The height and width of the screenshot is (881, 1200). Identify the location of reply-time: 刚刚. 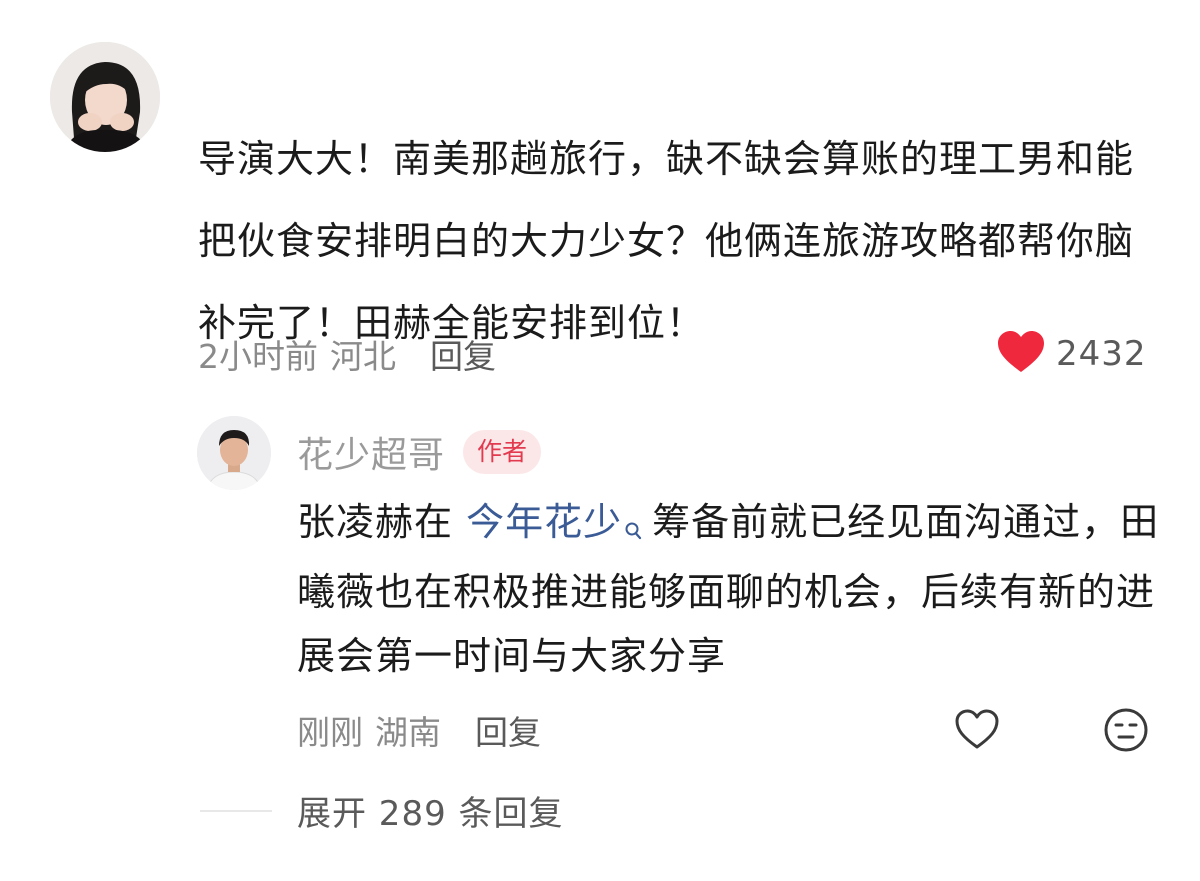
(330, 732).